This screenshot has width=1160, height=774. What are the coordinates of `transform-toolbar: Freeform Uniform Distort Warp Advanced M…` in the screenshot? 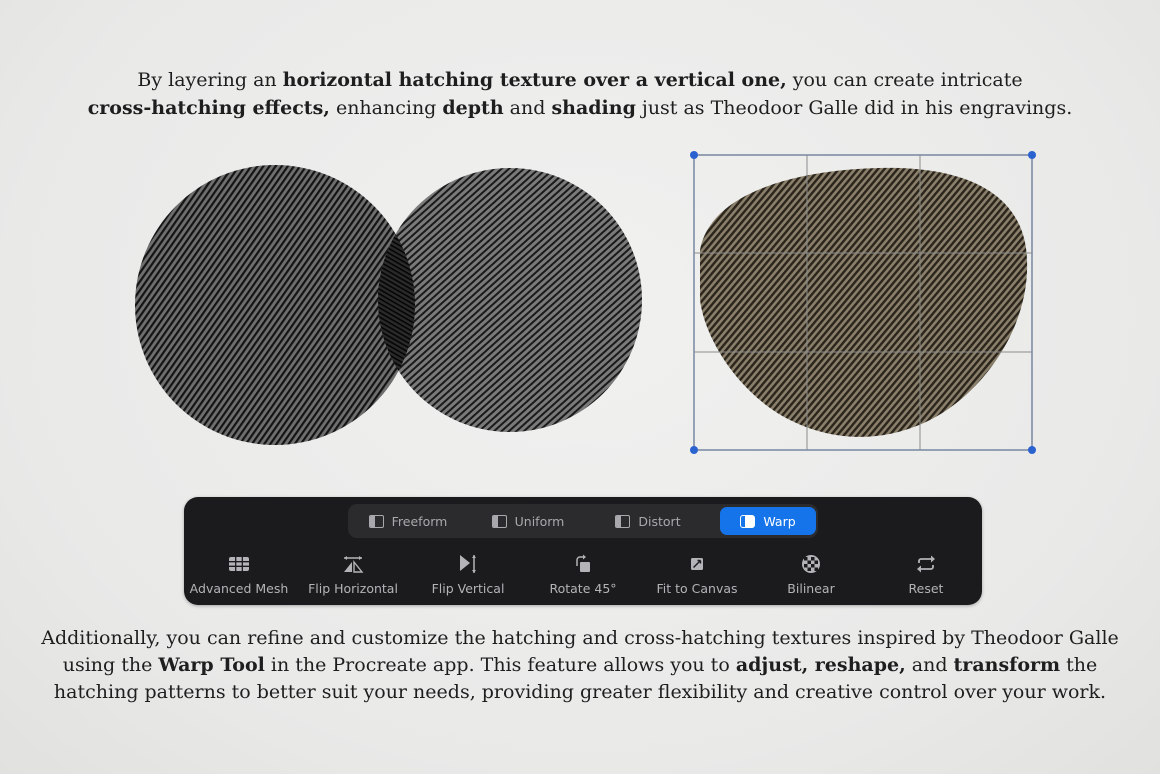 It's located at (583, 551).